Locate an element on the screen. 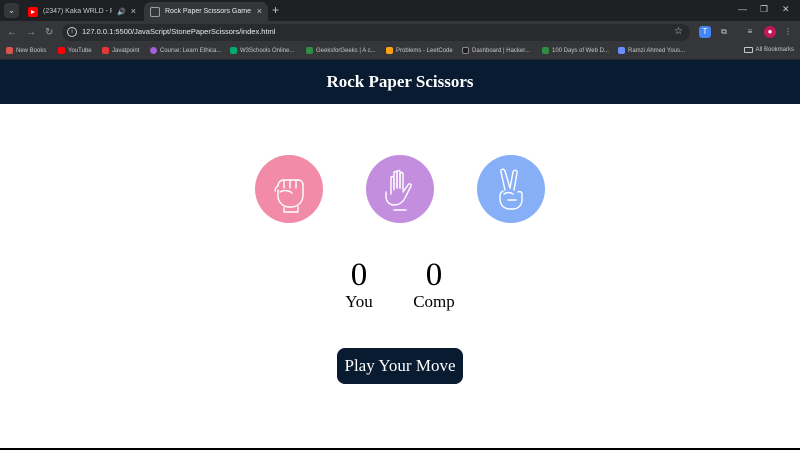  folder-icon is located at coordinates (748, 50).